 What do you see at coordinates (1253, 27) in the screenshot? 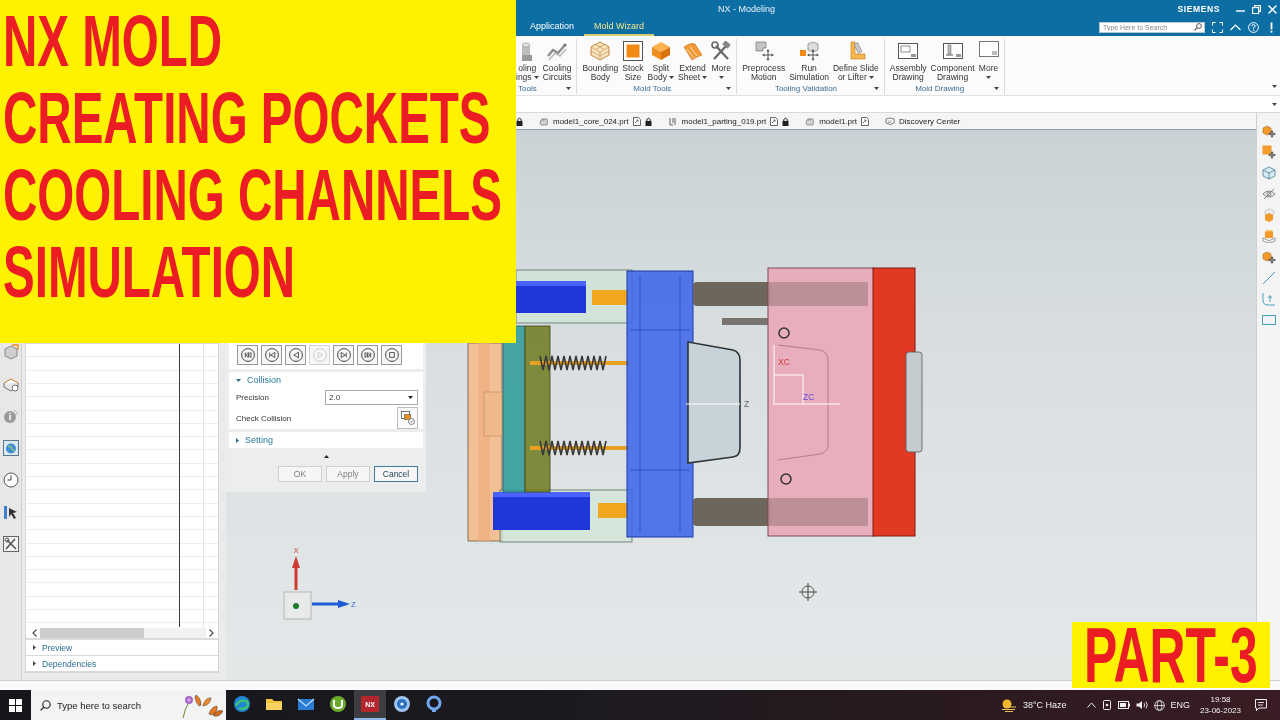
I see `help-icon` at bounding box center [1253, 27].